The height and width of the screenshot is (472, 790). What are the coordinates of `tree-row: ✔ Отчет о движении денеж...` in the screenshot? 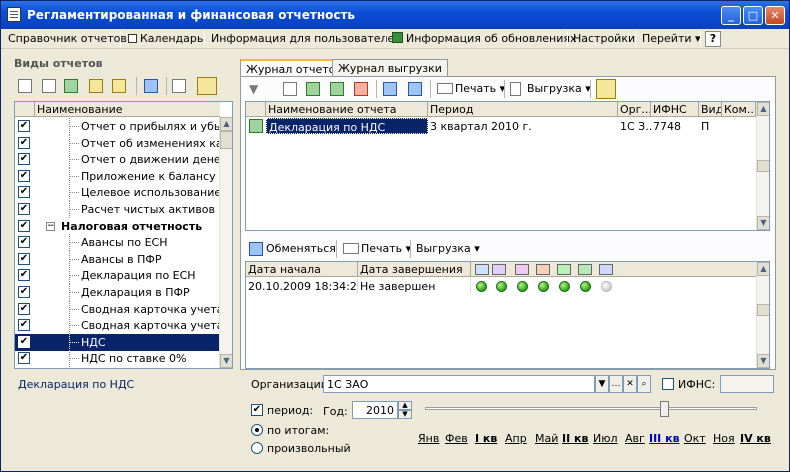 It's located at (123, 160).